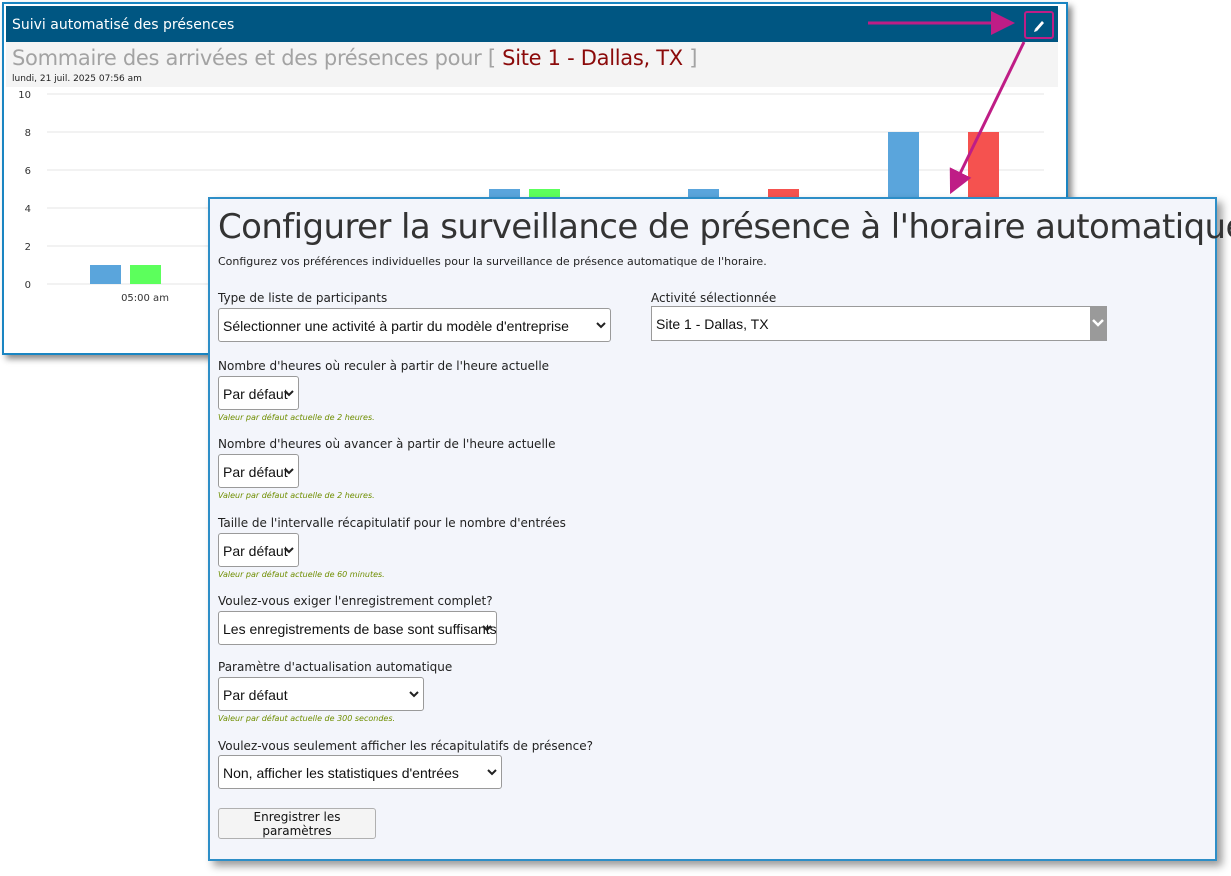  What do you see at coordinates (321, 694) in the screenshot?
I see `refresh-select: Par défaut` at bounding box center [321, 694].